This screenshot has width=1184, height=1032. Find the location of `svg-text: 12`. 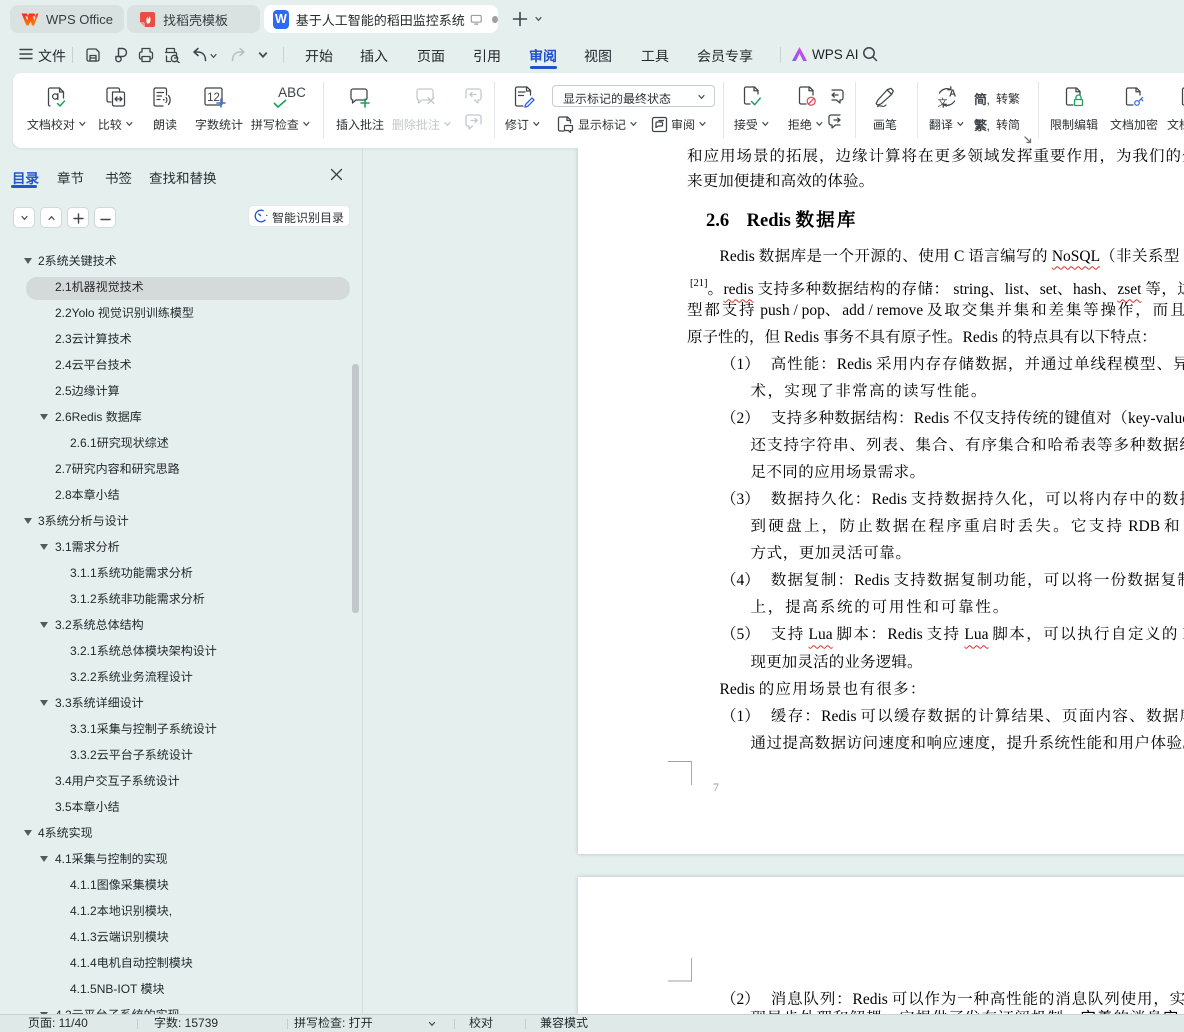

svg-text: 12 is located at coordinates (213, 98).